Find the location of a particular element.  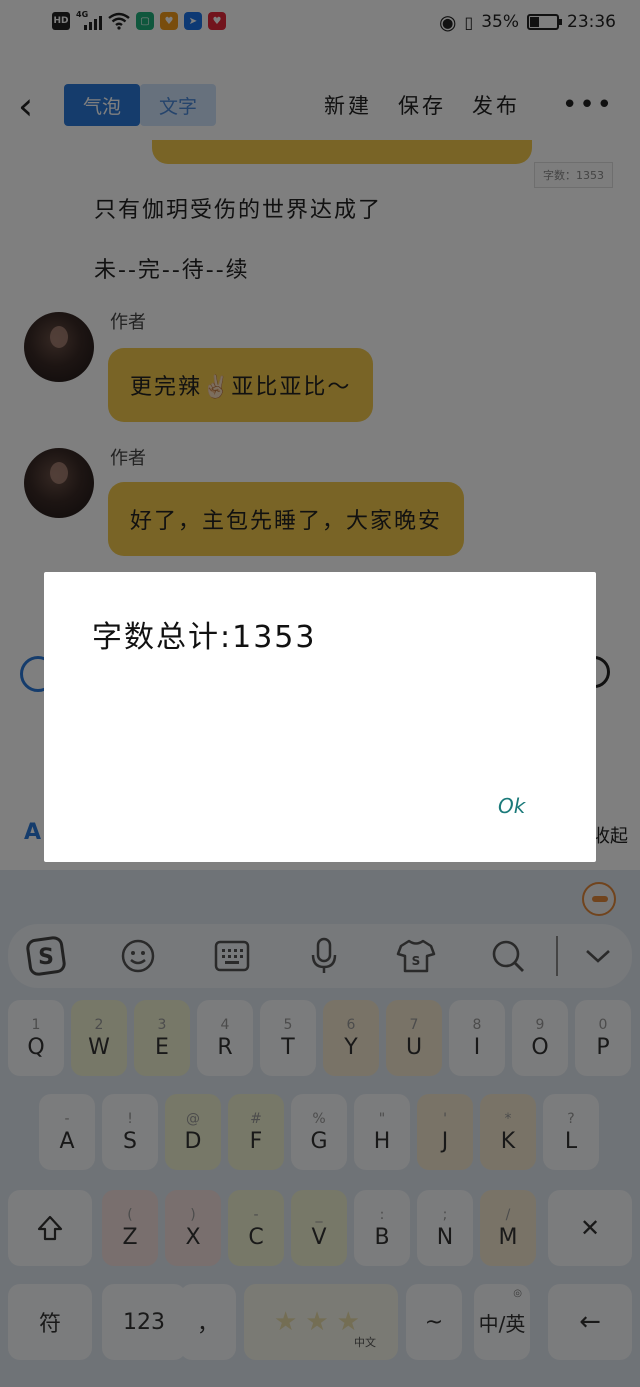

symbols-key: 符 is located at coordinates (50, 1322).